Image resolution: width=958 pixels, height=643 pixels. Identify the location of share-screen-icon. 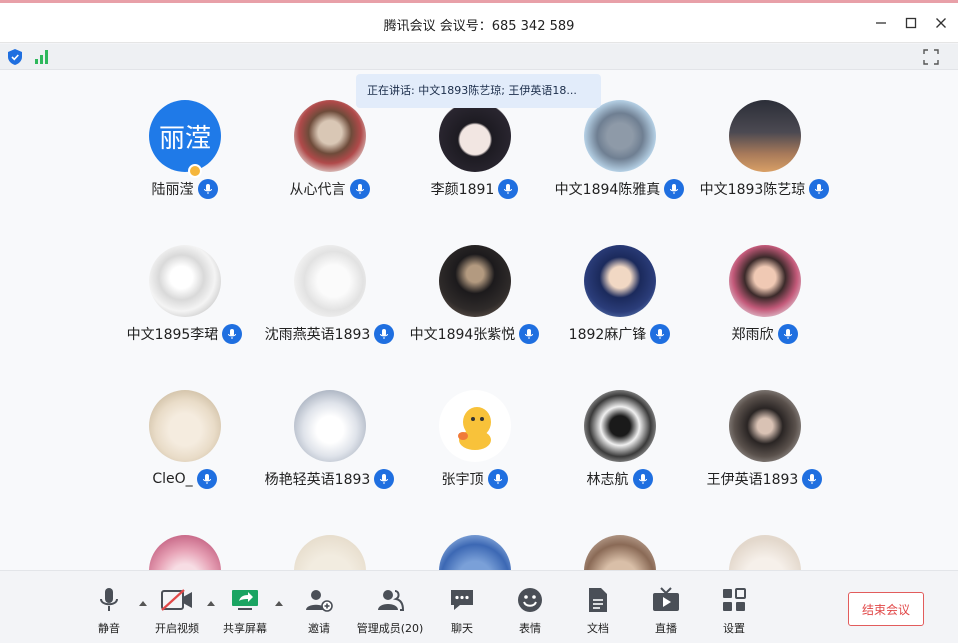
(245, 600).